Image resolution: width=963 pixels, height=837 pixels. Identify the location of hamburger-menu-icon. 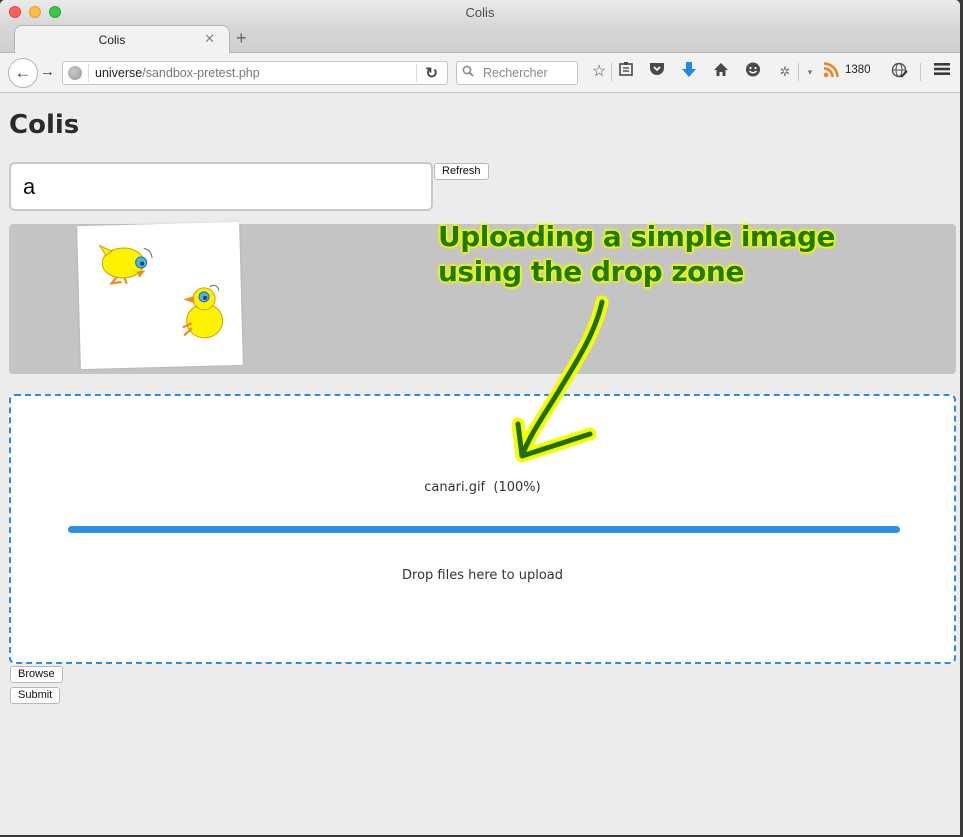
(942, 72).